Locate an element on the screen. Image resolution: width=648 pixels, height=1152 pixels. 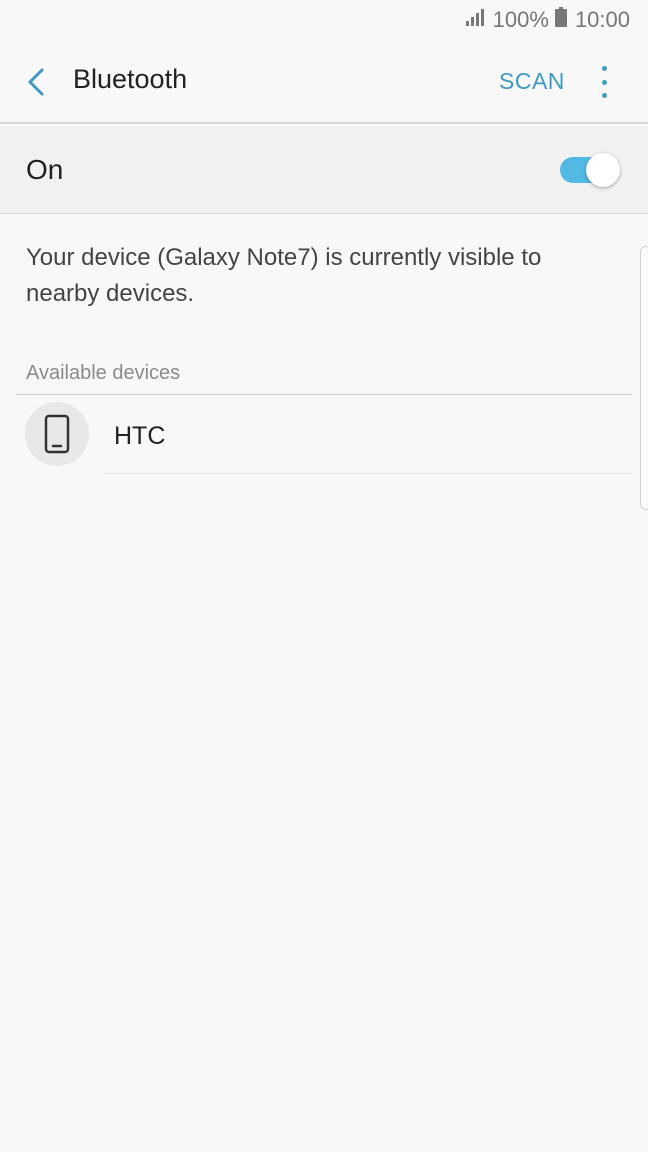
back-arrow-icon is located at coordinates (36, 82).